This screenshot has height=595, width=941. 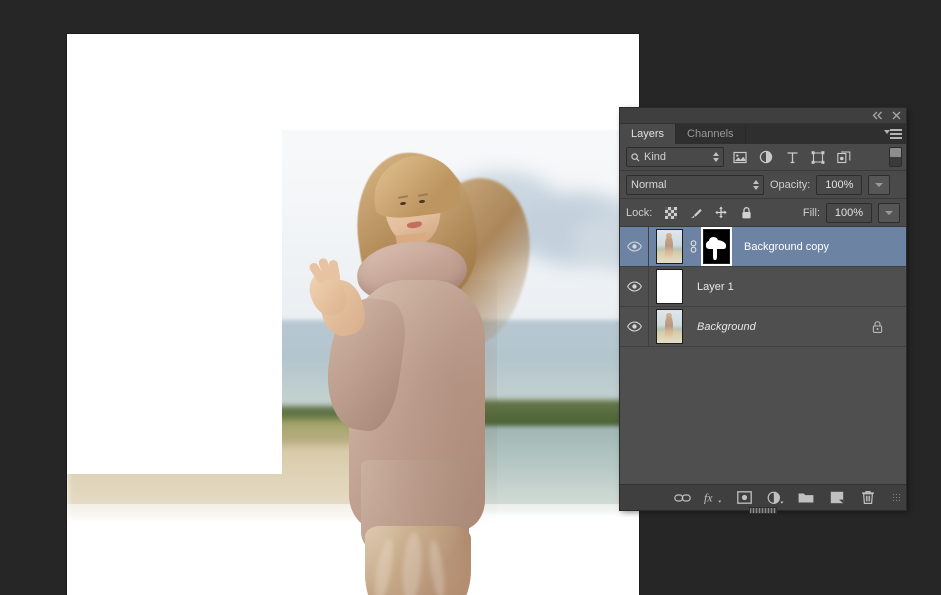 I want to click on search-icon, so click(x=635, y=156).